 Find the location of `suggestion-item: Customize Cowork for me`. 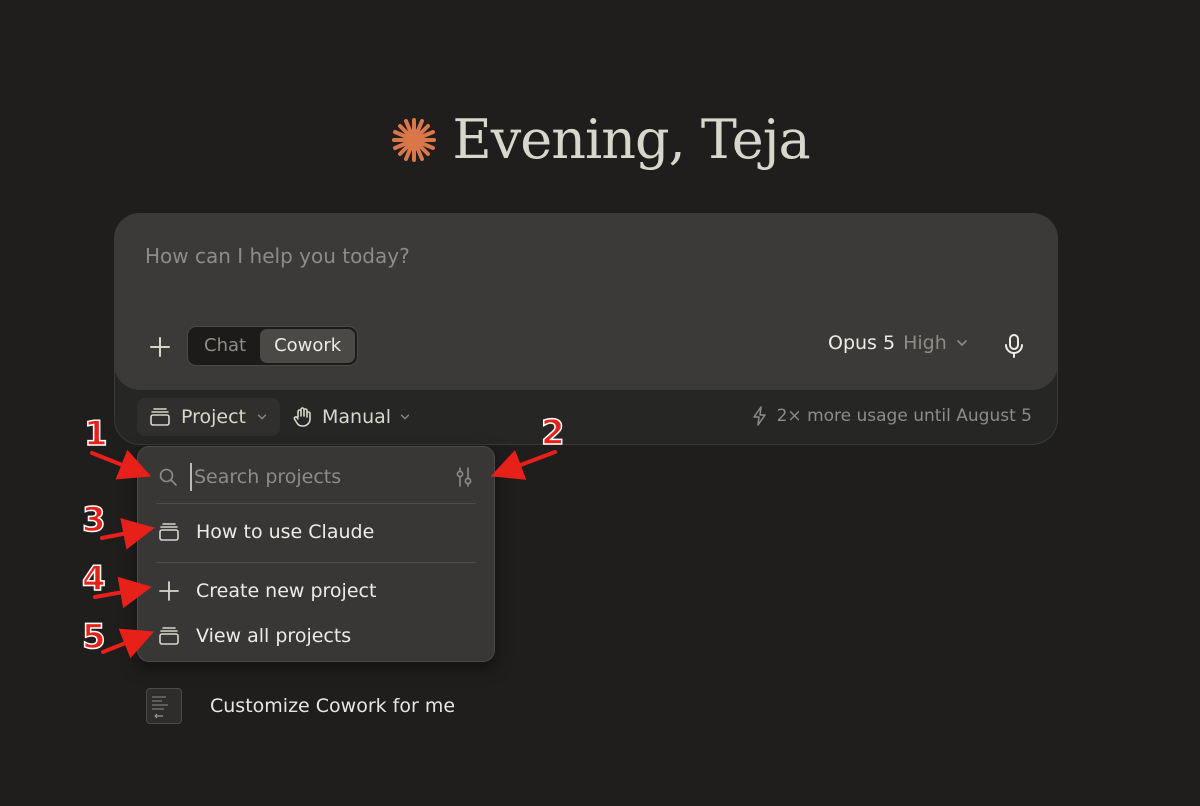

suggestion-item: Customize Cowork for me is located at coordinates (300, 706).